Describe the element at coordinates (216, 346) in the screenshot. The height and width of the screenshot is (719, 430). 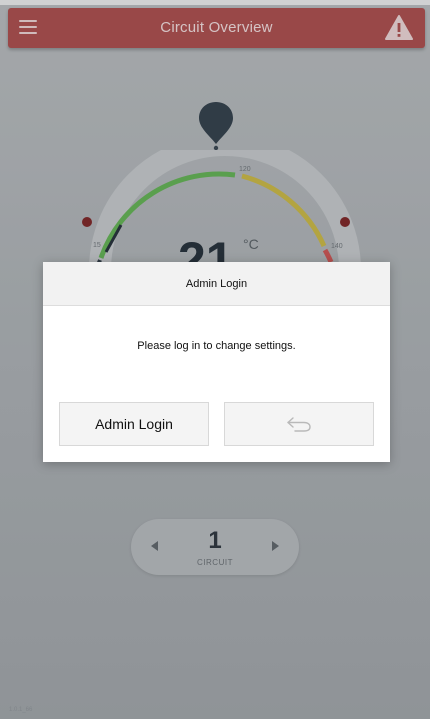
I see `dialog-message: Please log in to change settings.` at that location.